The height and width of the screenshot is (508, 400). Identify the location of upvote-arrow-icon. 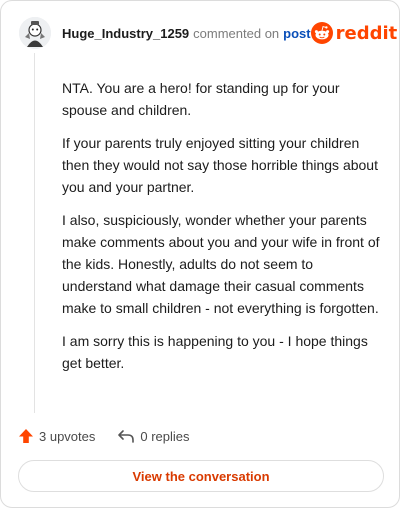
(26, 436).